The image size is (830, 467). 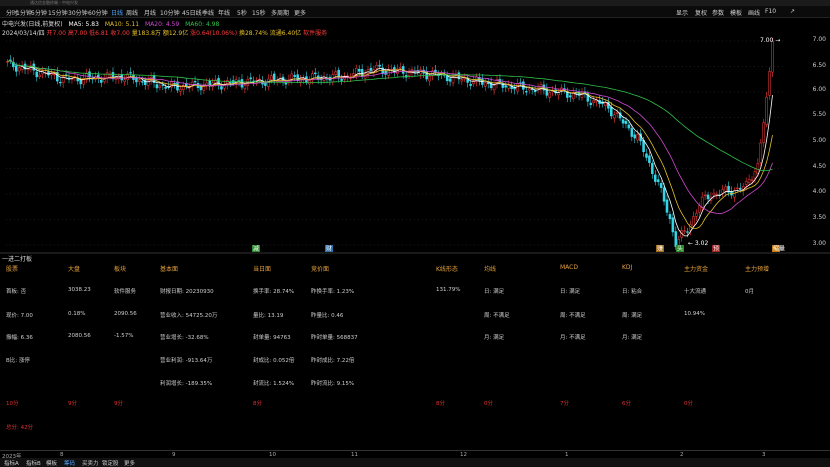 I want to click on panel-cell: 利润增长: -189.35%, so click(x=186, y=384).